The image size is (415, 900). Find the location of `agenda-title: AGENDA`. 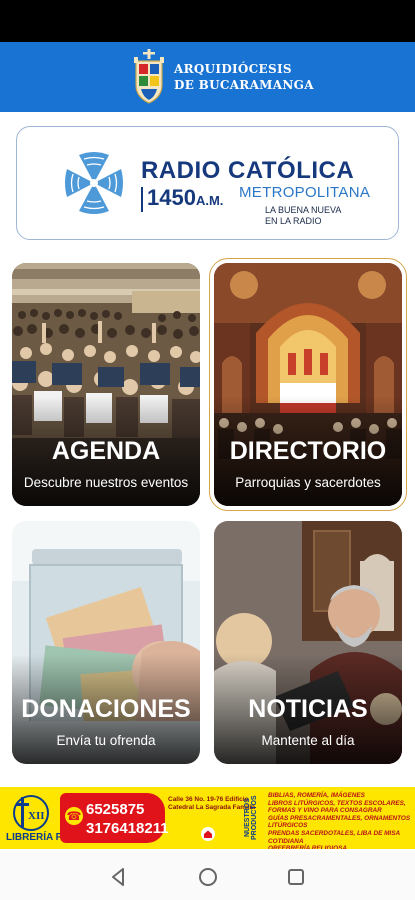

agenda-title: AGENDA is located at coordinates (106, 451).